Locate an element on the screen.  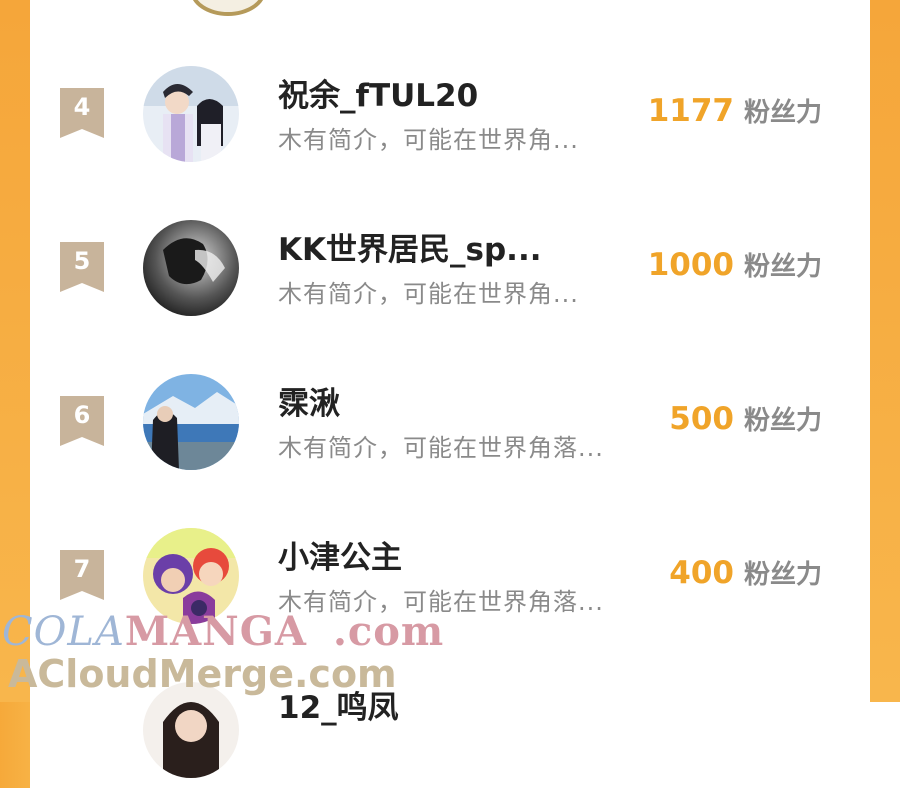
rank-badge: 5 is located at coordinates (82, 267).